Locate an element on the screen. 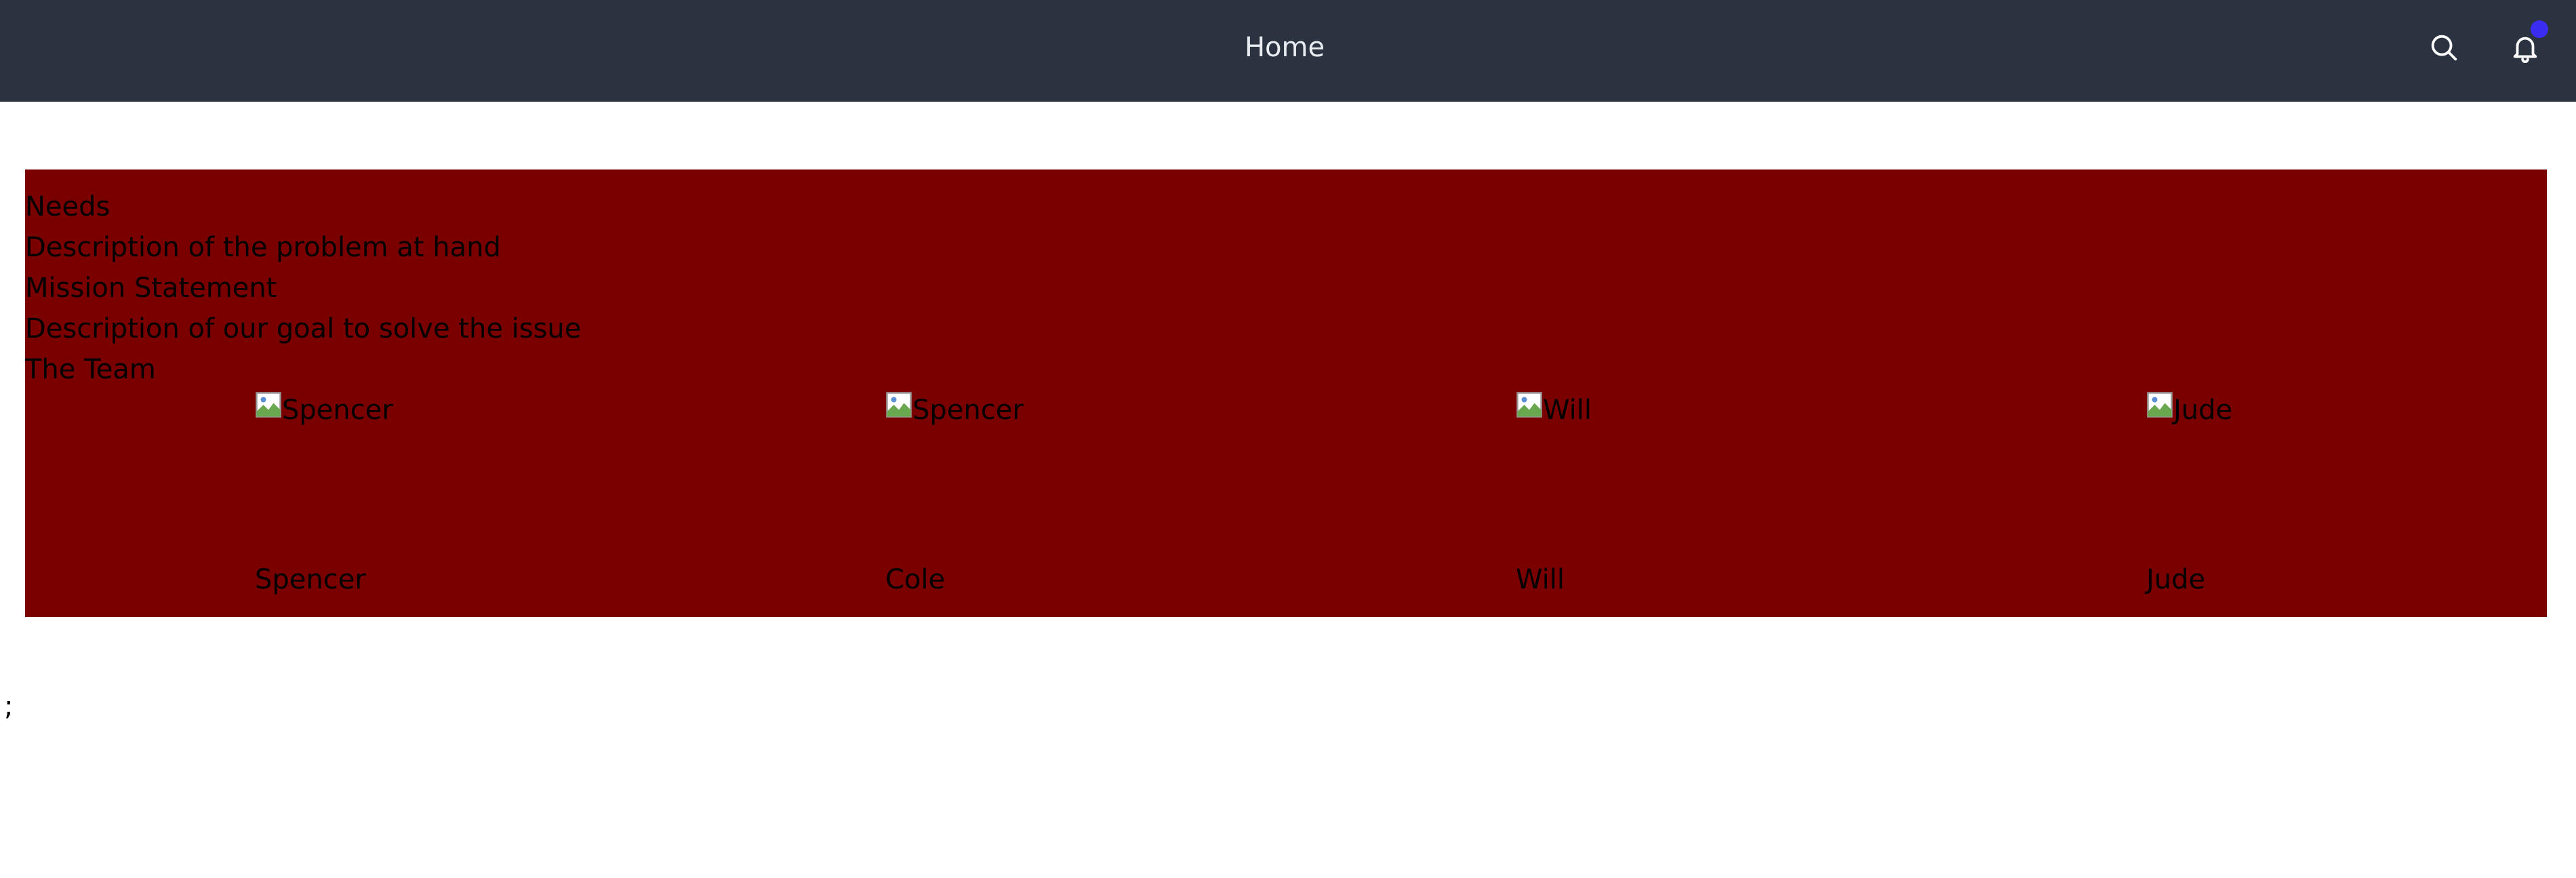 The image size is (2576, 878). notification-badge is located at coordinates (2539, 29).